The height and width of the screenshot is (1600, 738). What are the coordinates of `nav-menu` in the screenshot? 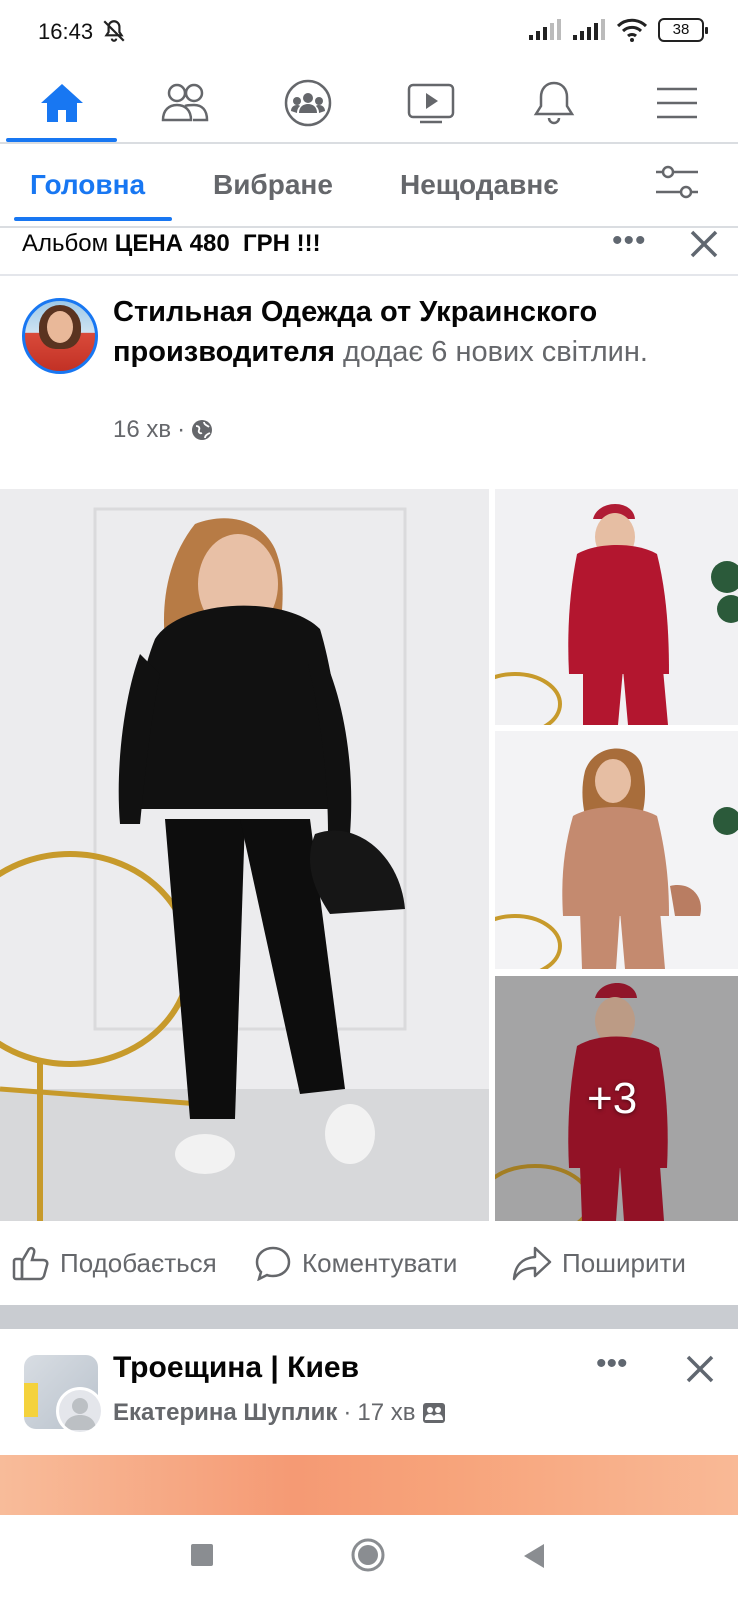 It's located at (676, 103).